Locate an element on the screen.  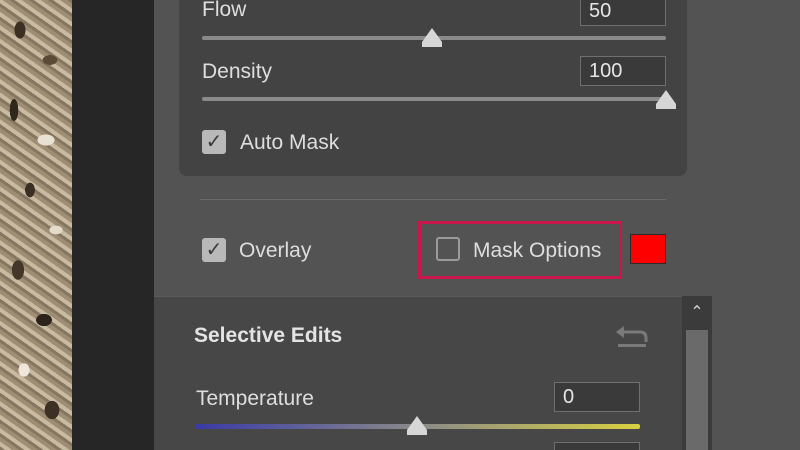
density-slider-thumb-base is located at coordinates (666, 106).